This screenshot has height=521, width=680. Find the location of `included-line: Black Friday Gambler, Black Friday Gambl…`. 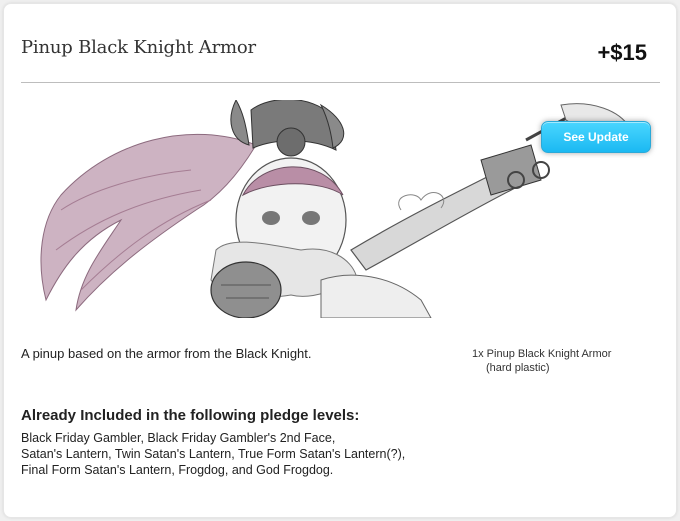

included-line: Black Friday Gambler, Black Friday Gambl… is located at coordinates (178, 438).